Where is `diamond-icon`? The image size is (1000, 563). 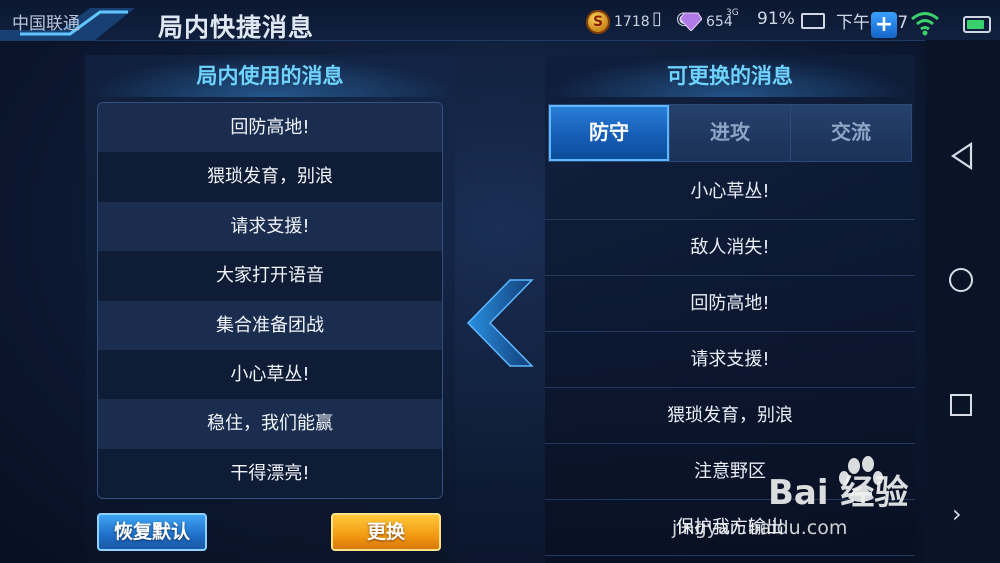 diamond-icon is located at coordinates (691, 21).